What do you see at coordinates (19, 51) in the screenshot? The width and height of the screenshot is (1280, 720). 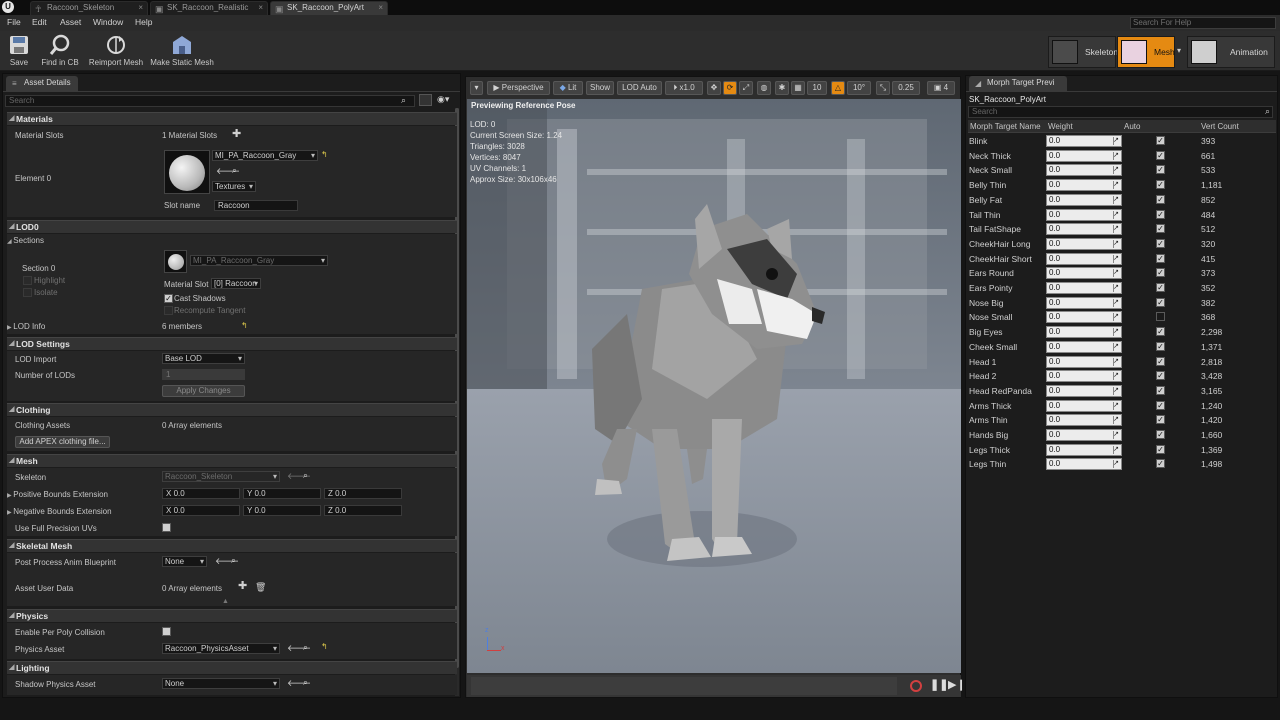 I see `save-button: Save` at bounding box center [19, 51].